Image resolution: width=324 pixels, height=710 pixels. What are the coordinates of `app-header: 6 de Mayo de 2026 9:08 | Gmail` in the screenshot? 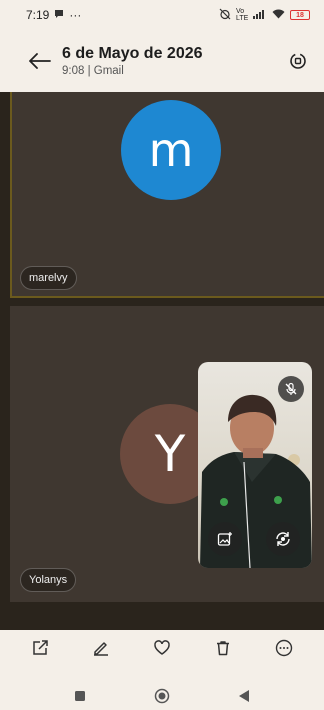 It's located at (162, 61).